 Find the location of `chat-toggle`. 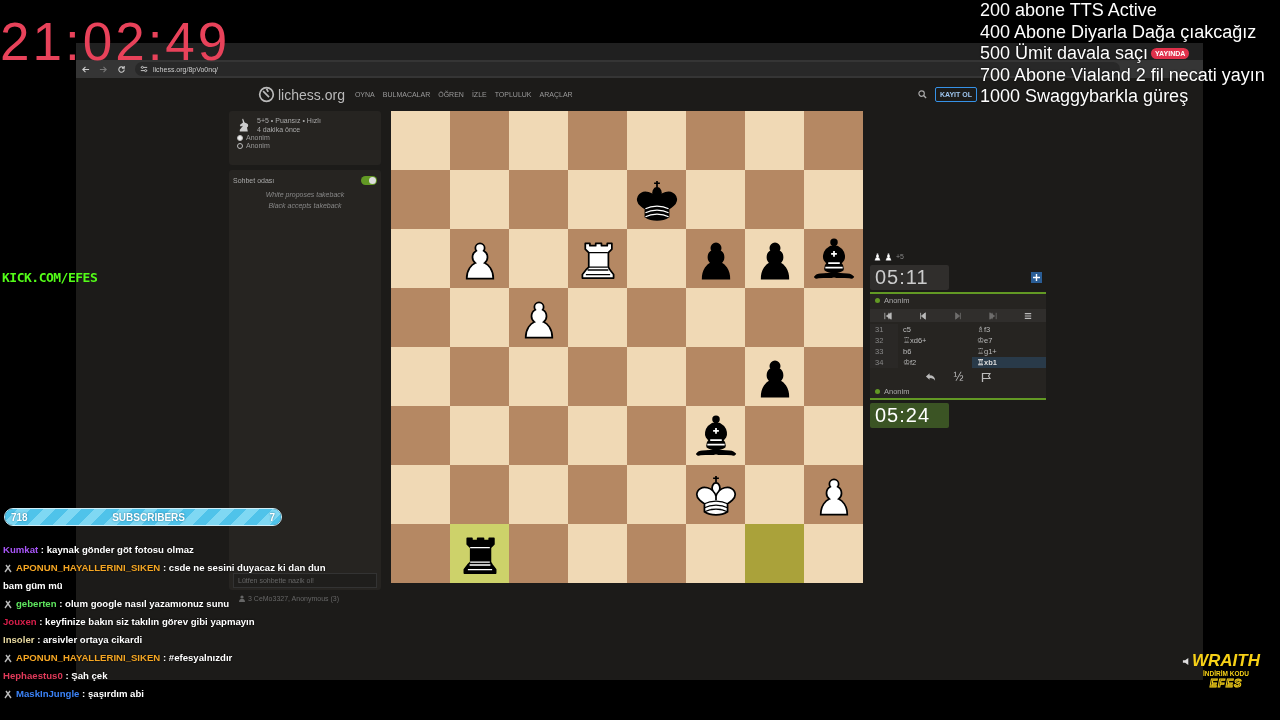

chat-toggle is located at coordinates (369, 180).